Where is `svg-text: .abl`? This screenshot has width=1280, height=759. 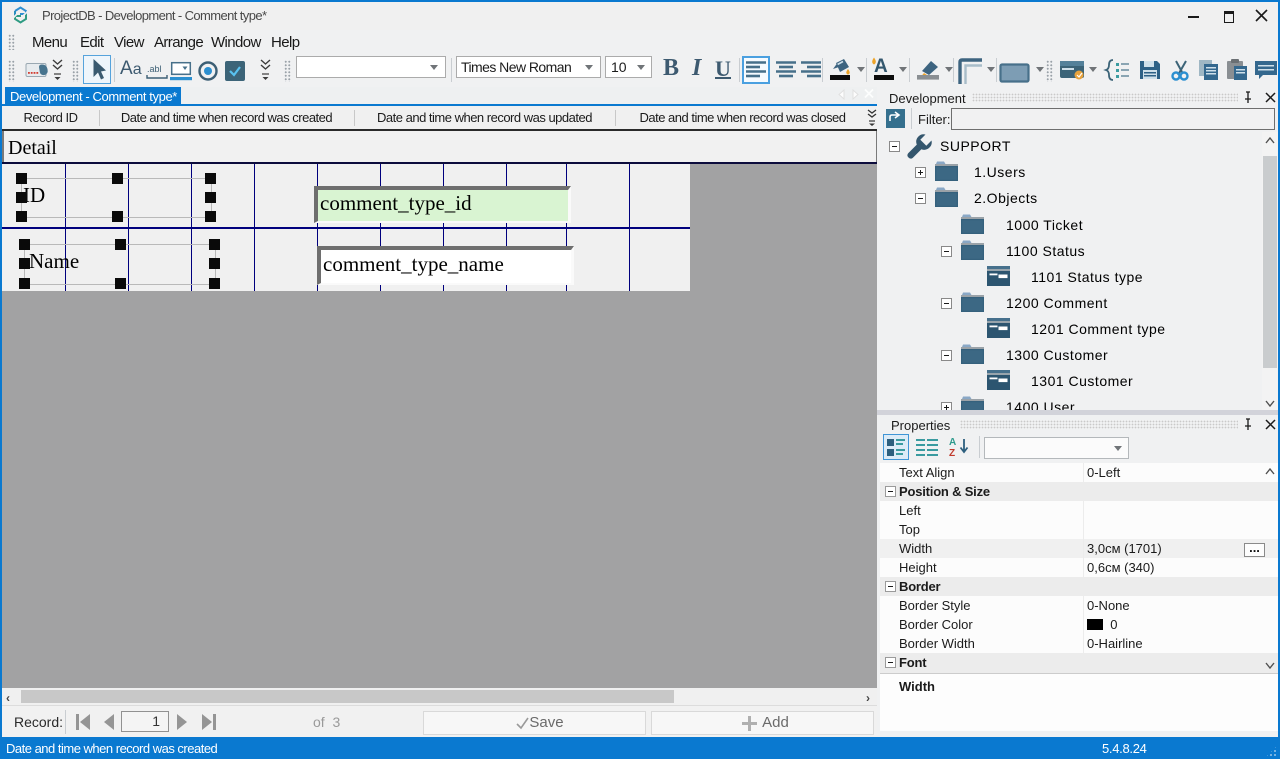 svg-text: .abl is located at coordinates (154, 69).